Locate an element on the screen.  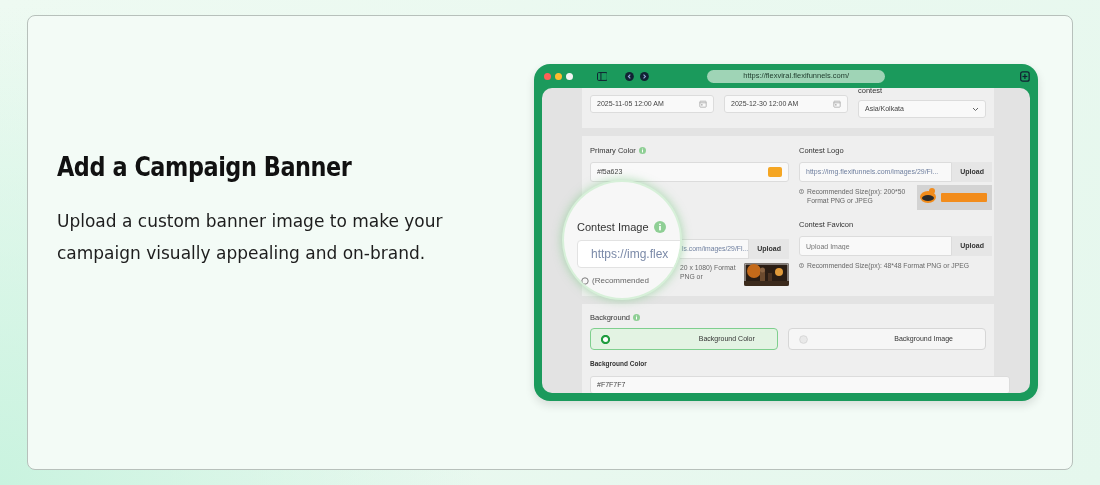
field-label: Contest Image is located at coordinates (613, 227).